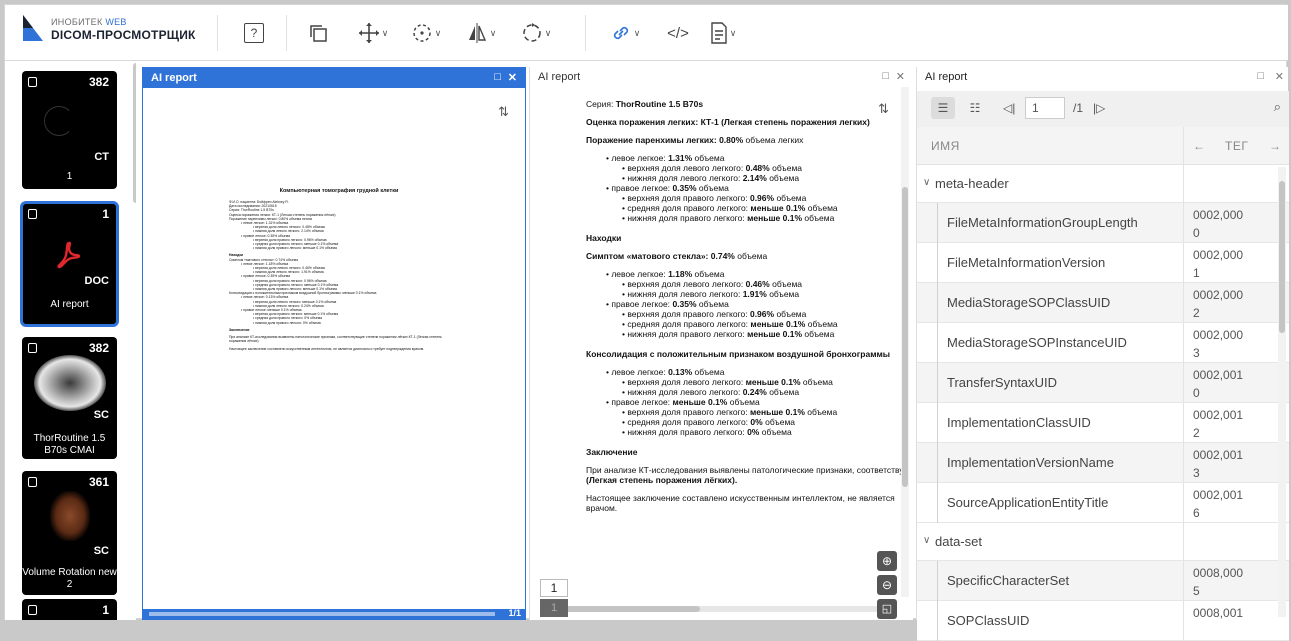 This screenshot has height=641, width=1291. I want to click on series-thumb-ct: 382 CT 1, so click(69, 130).